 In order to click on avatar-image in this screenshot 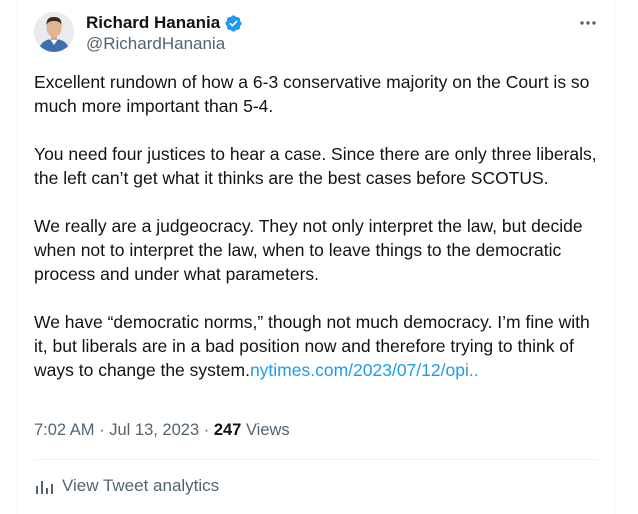, I will do `click(54, 32)`.